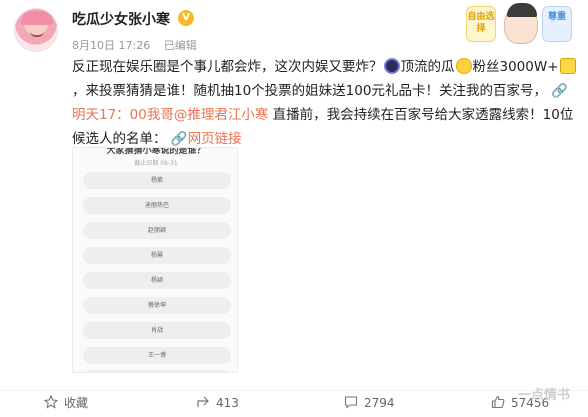  What do you see at coordinates (76, 403) in the screenshot?
I see `favorite-label: 收藏` at bounding box center [76, 403].